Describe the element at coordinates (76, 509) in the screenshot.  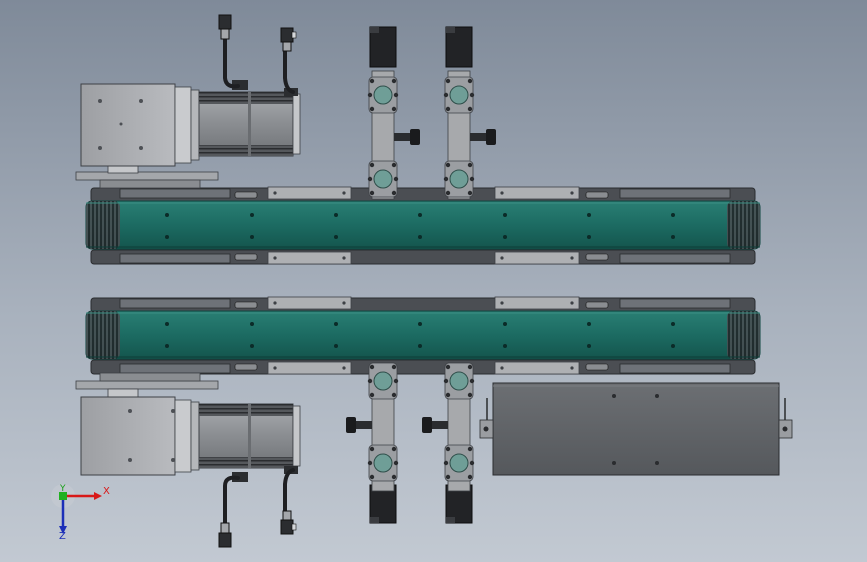
I see `coordinate-axes-icon` at that location.